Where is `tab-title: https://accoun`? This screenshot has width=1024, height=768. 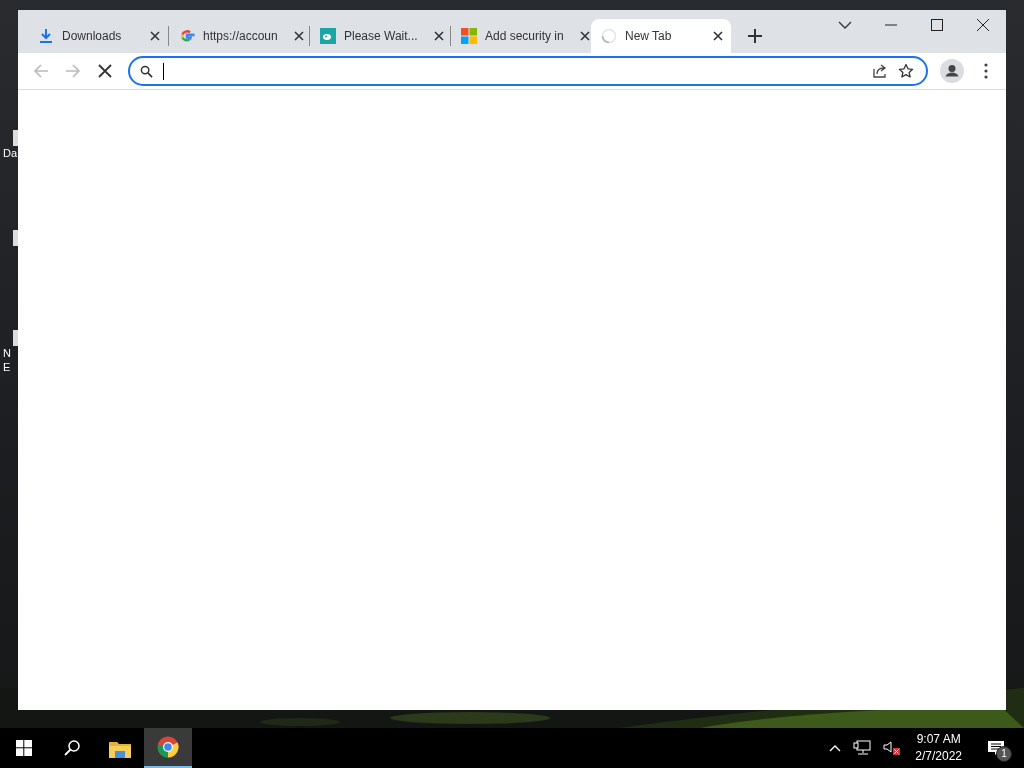
tab-title: https://accoun is located at coordinates (240, 36).